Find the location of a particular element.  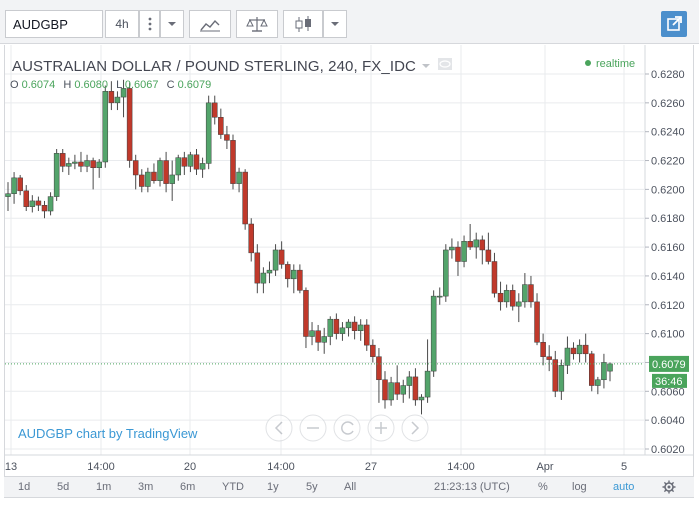

y-tick-label: 0.6280 is located at coordinates (668, 75).